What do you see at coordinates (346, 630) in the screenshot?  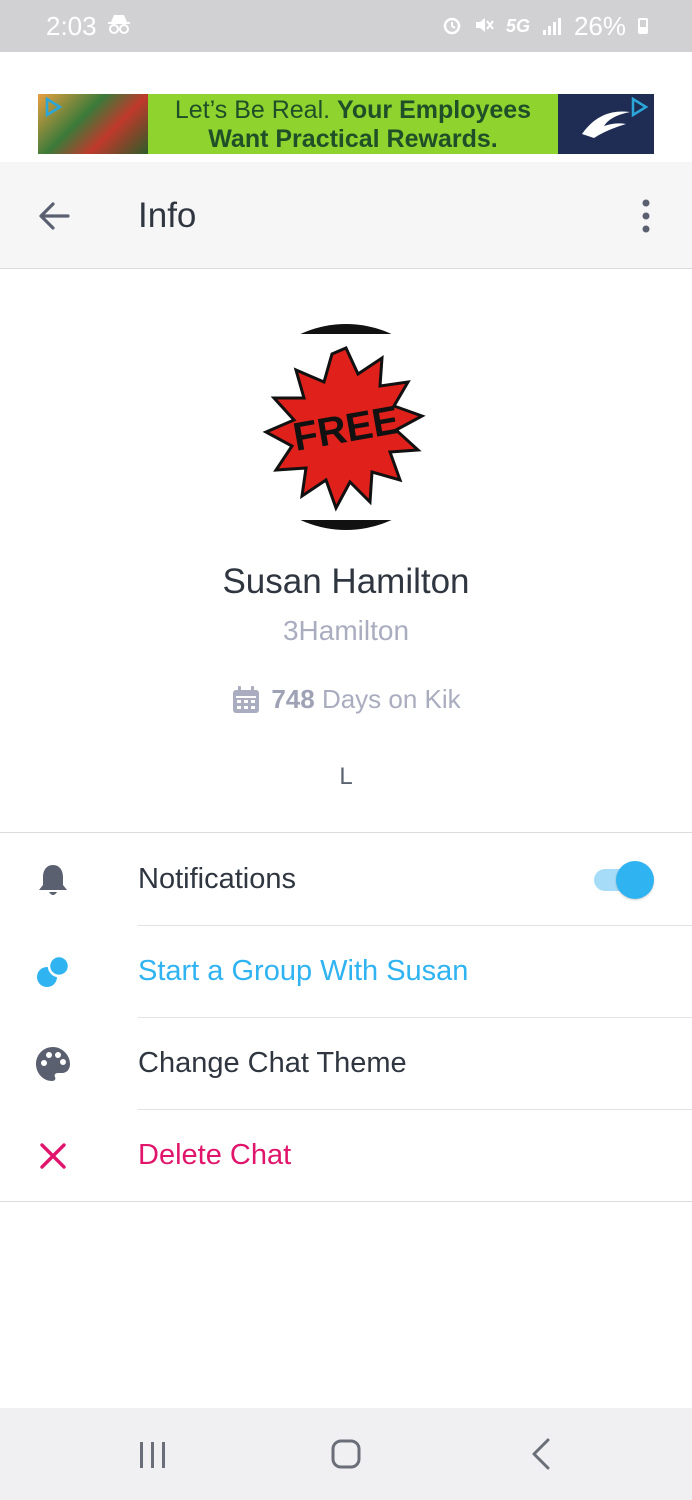 I see `username: 3Hamilton` at bounding box center [346, 630].